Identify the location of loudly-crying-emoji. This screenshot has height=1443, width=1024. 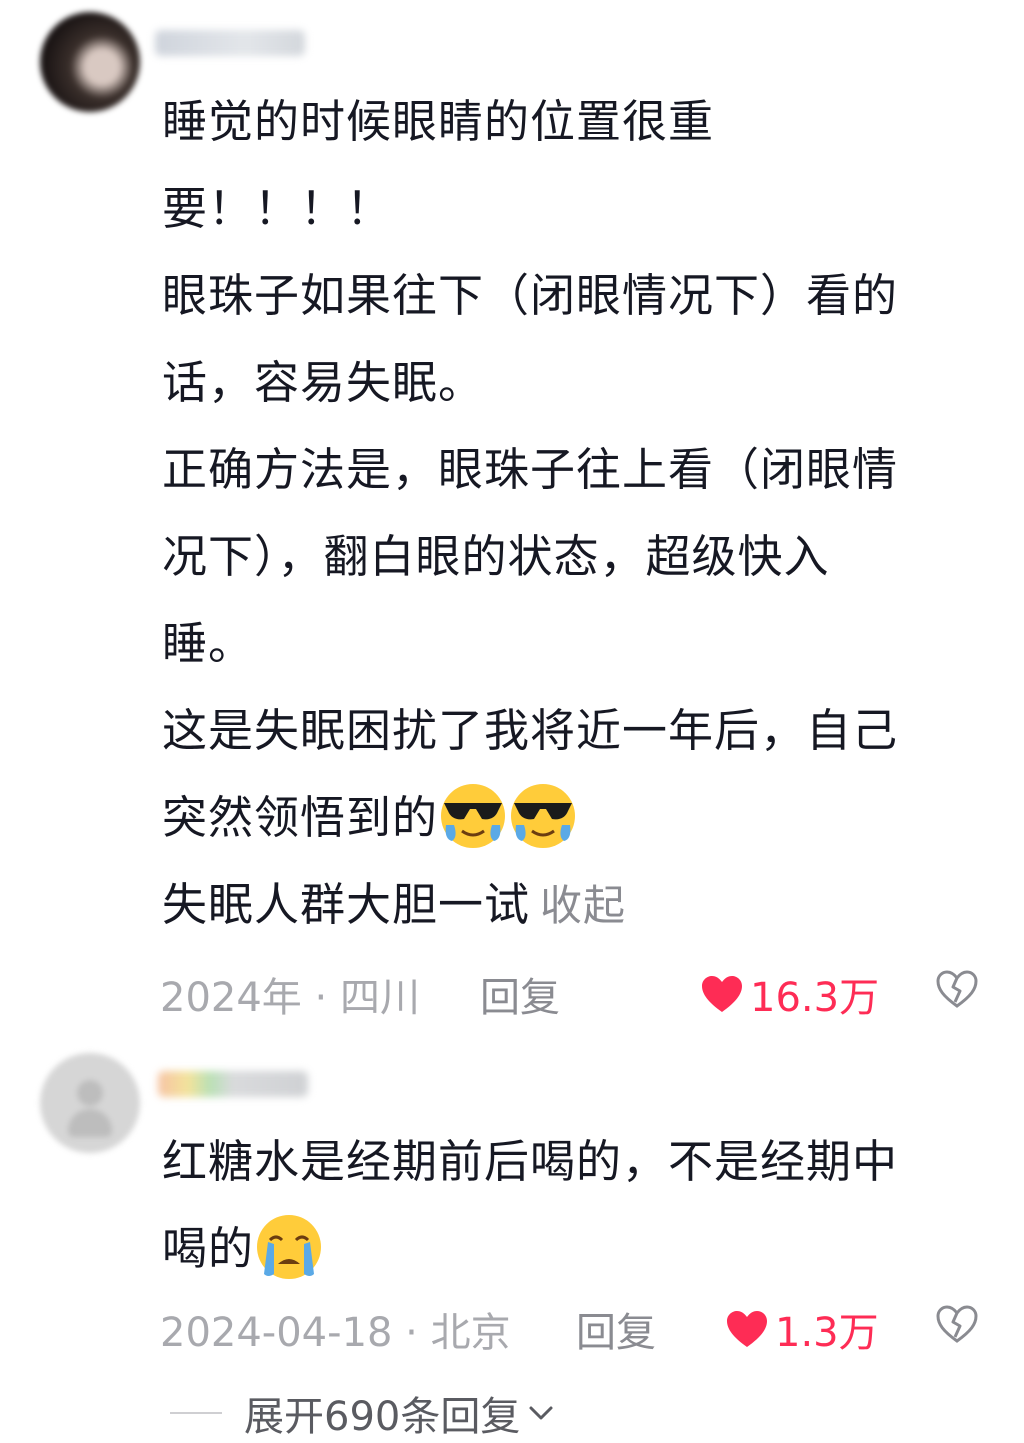
(289, 1247).